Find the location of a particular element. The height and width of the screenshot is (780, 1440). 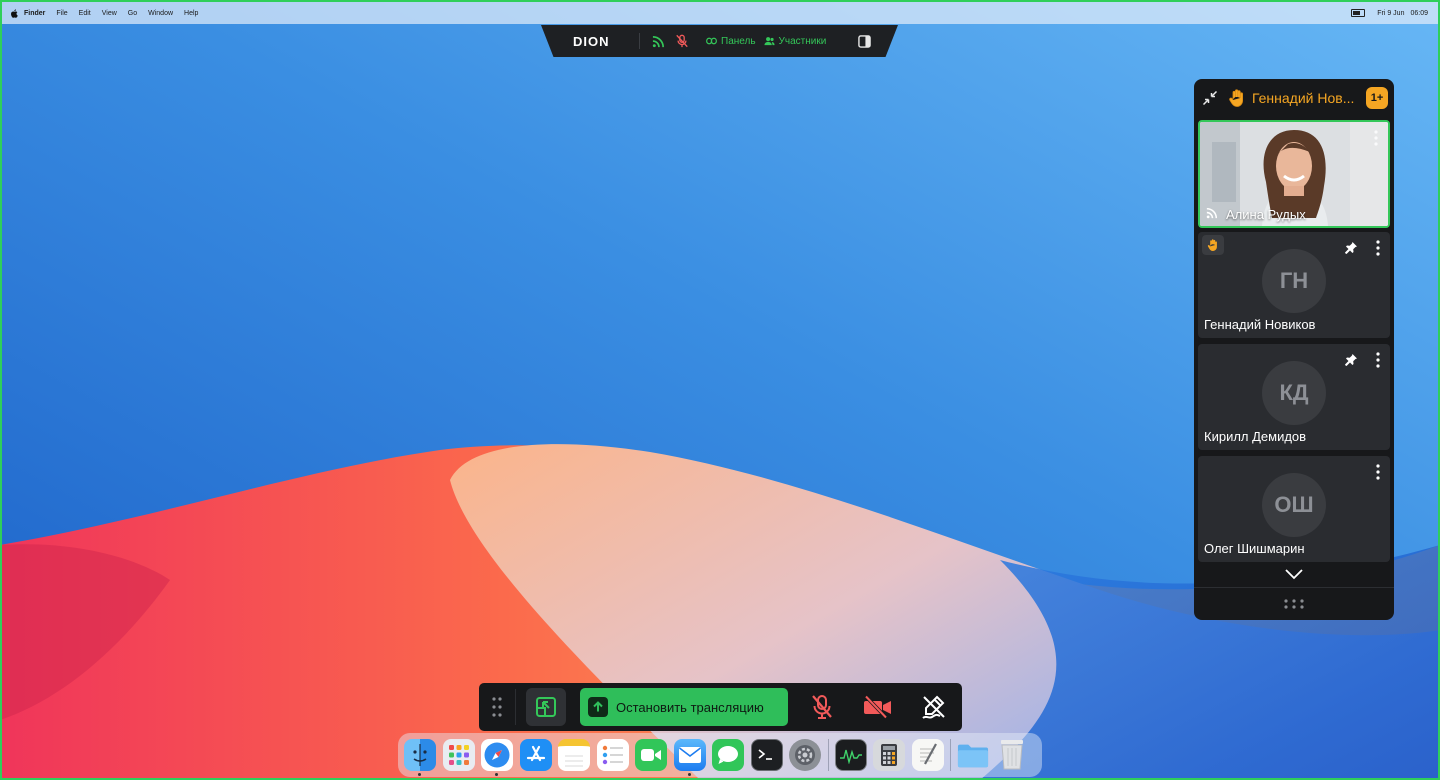

menu-file: File is located at coordinates (61, 13).